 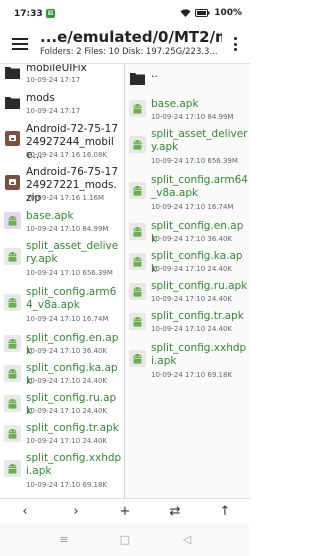 What do you see at coordinates (67, 155) in the screenshot?
I see `file-meta: 10-09-24 17:16 16.08K` at bounding box center [67, 155].